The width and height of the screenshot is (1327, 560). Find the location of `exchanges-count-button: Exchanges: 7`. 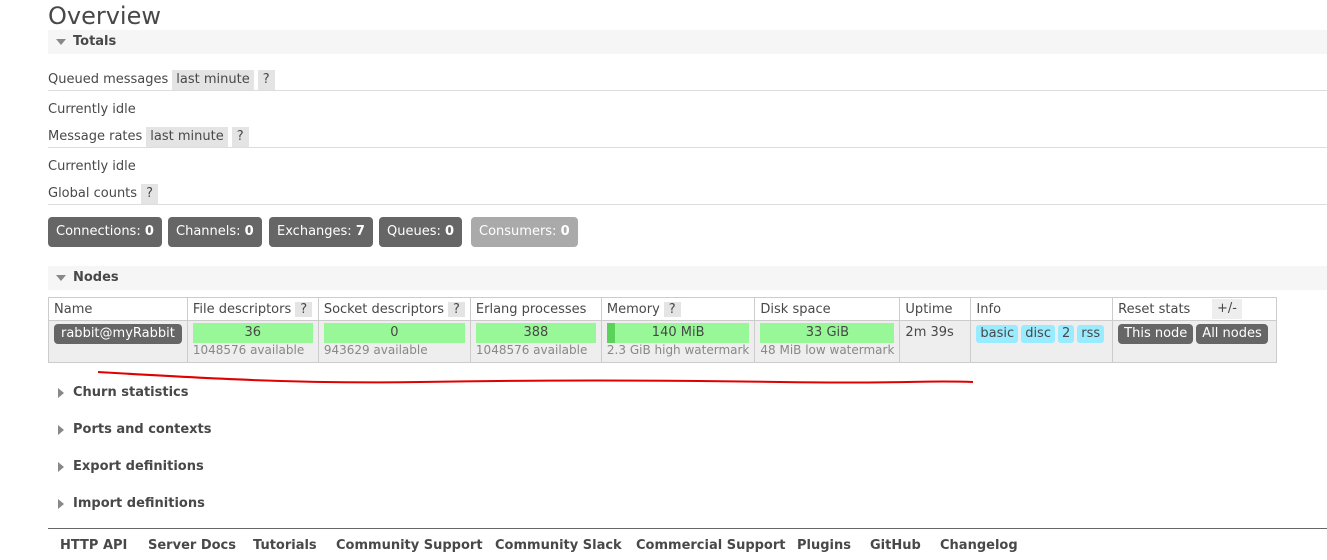

exchanges-count-button: Exchanges: 7 is located at coordinates (321, 232).